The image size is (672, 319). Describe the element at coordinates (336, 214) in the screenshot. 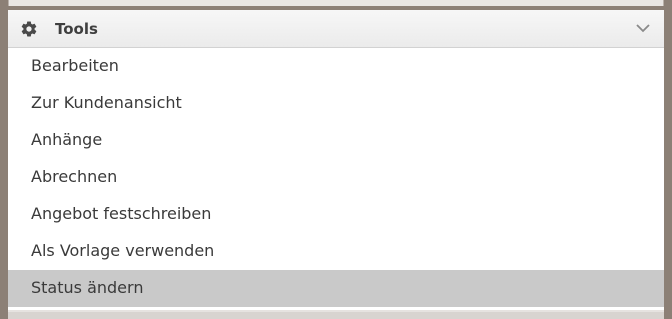

I see `menu-item-angebot-festschreiben: Angebot festschreiben` at that location.